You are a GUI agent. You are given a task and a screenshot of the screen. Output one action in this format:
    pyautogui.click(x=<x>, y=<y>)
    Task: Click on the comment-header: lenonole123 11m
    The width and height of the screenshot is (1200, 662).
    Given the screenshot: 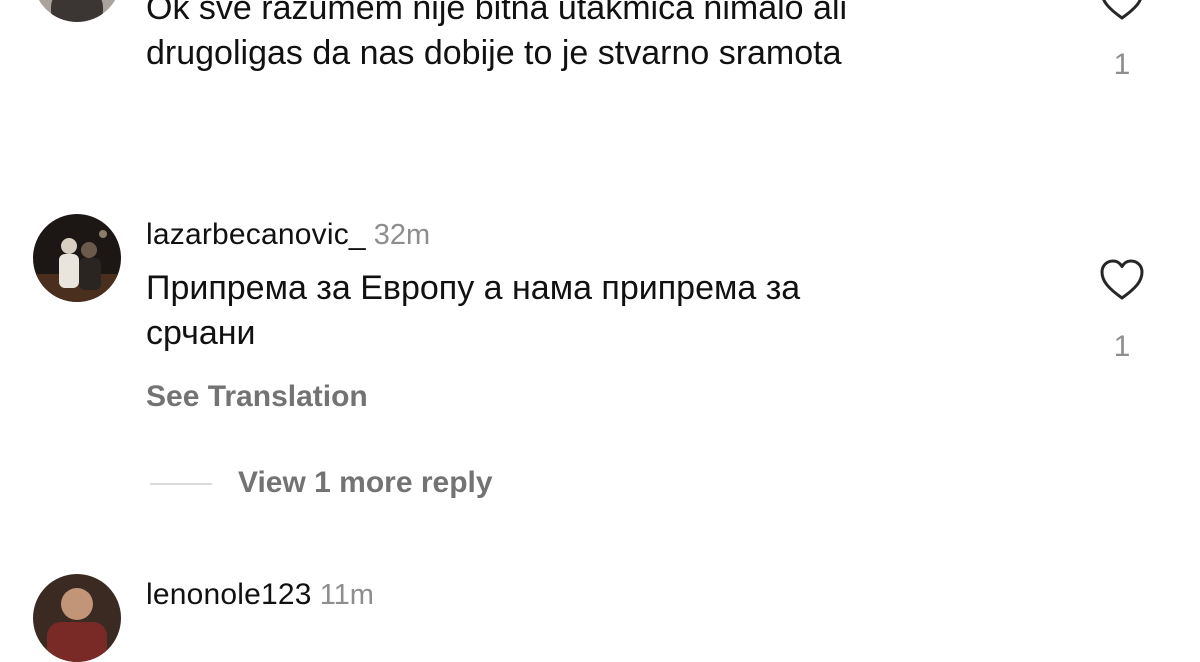 What is the action you would take?
    pyautogui.click(x=260, y=595)
    